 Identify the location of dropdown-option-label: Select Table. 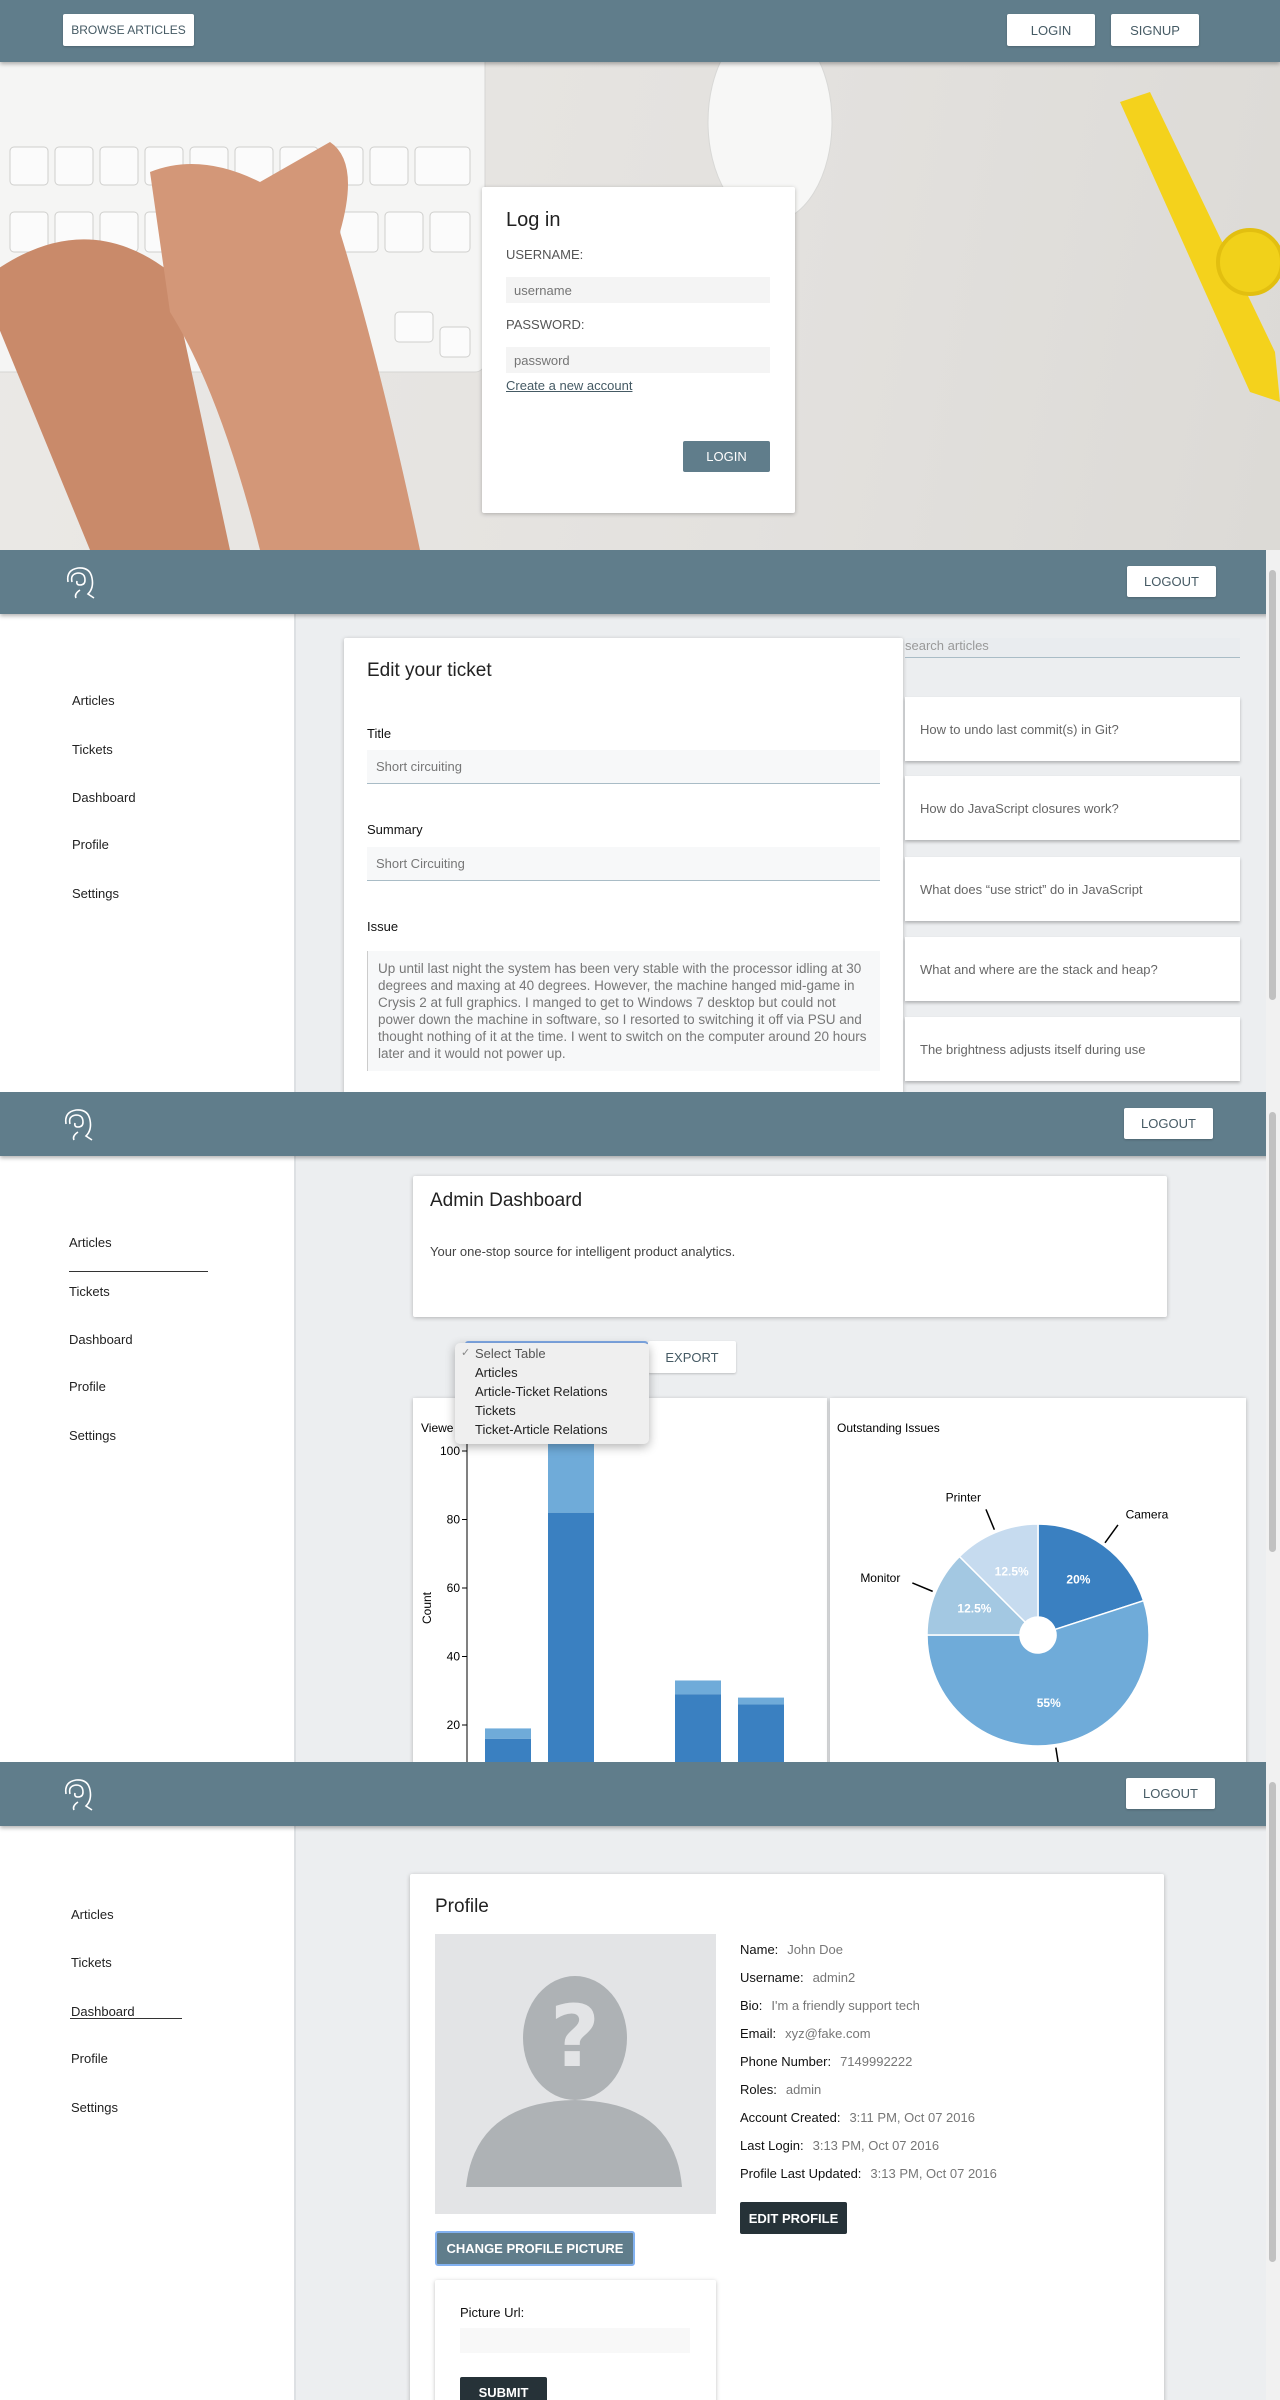
(510, 1353).